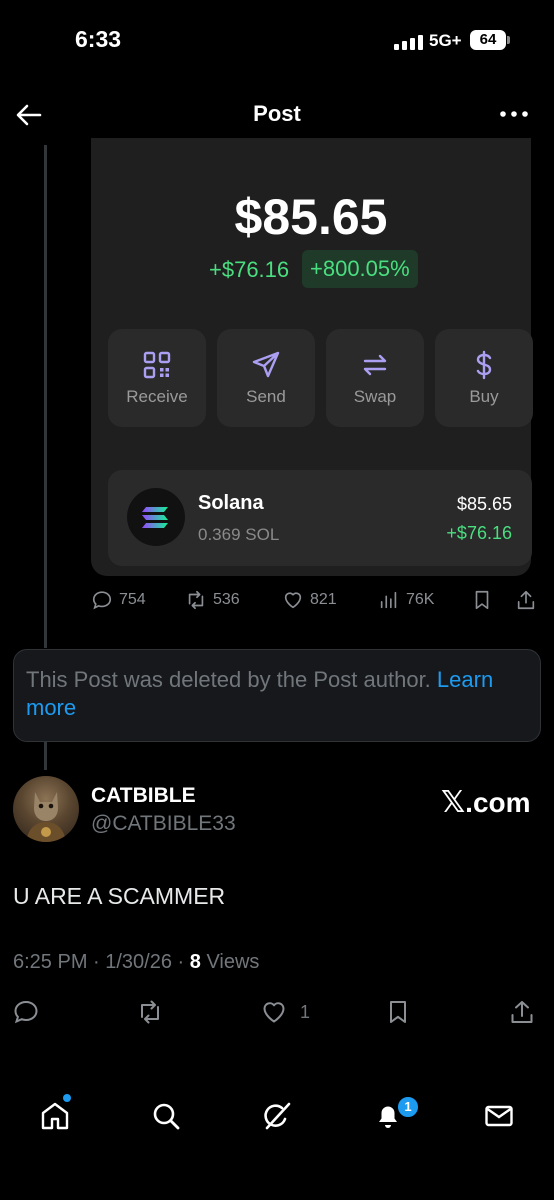 The height and width of the screenshot is (1200, 554). Describe the element at coordinates (409, 42) in the screenshot. I see `signal-icon` at that location.